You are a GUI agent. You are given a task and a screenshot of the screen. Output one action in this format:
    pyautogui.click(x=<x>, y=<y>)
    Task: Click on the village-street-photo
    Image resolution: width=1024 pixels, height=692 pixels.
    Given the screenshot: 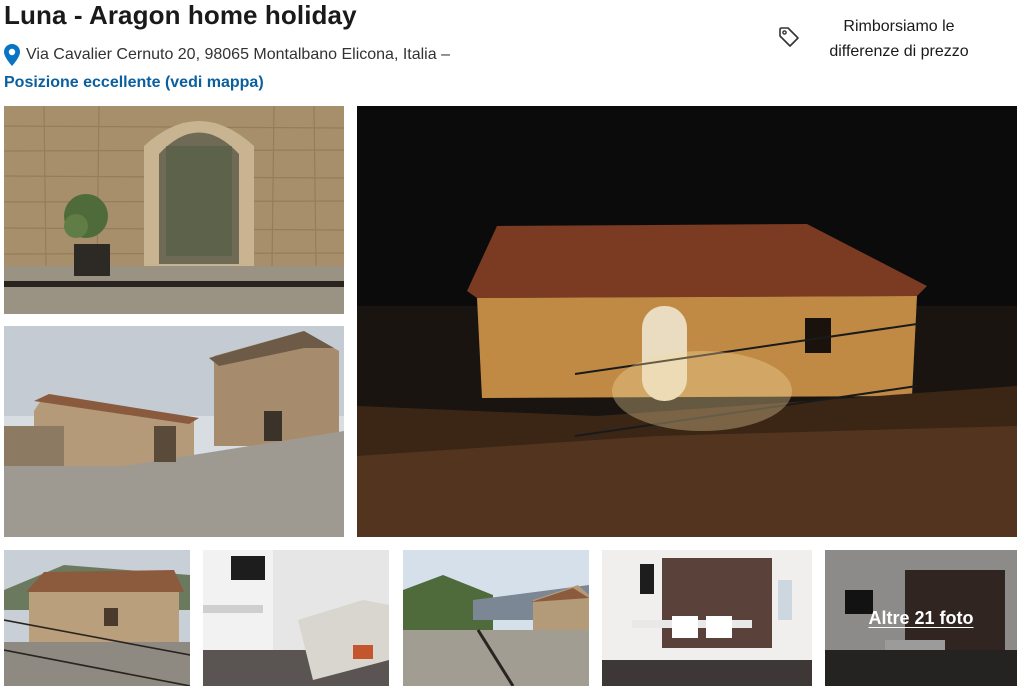 What is the action you would take?
    pyautogui.click(x=174, y=431)
    